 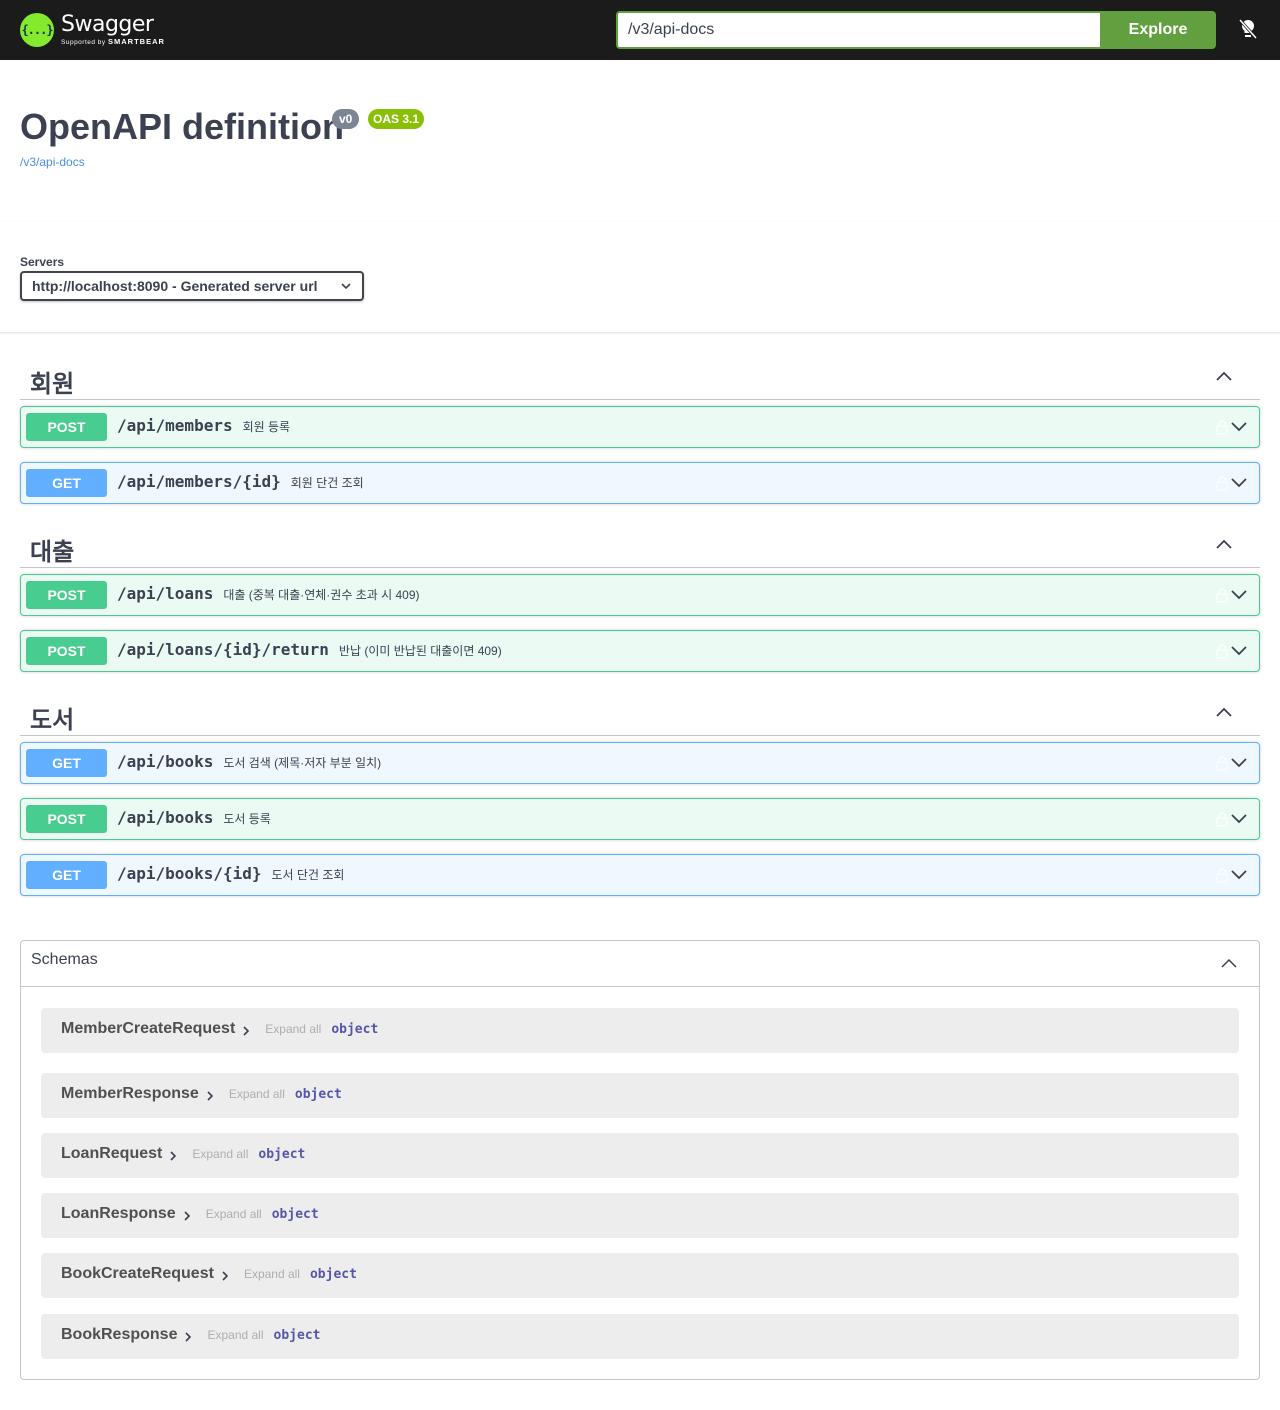 What do you see at coordinates (137, 1274) in the screenshot?
I see `schema-name: BookCreateRequest` at bounding box center [137, 1274].